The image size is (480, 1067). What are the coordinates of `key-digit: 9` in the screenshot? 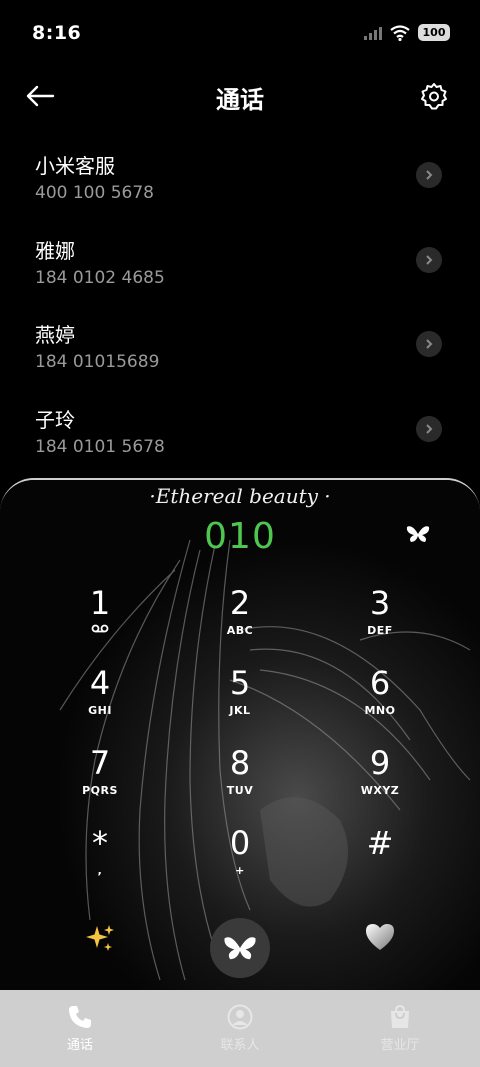 It's located at (380, 763).